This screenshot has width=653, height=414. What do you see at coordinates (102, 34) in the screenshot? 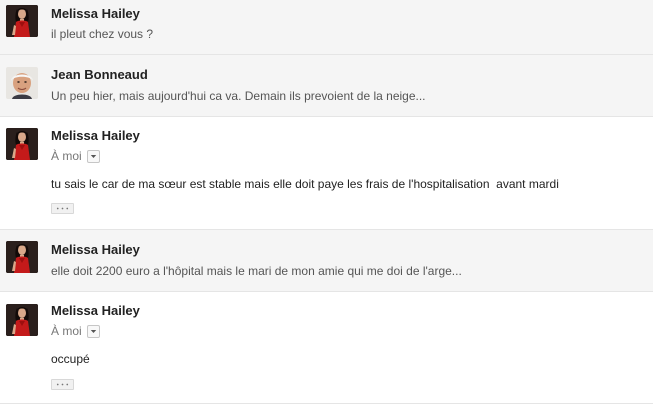
I see `message-snippet: il pleut chez vous ?` at bounding box center [102, 34].